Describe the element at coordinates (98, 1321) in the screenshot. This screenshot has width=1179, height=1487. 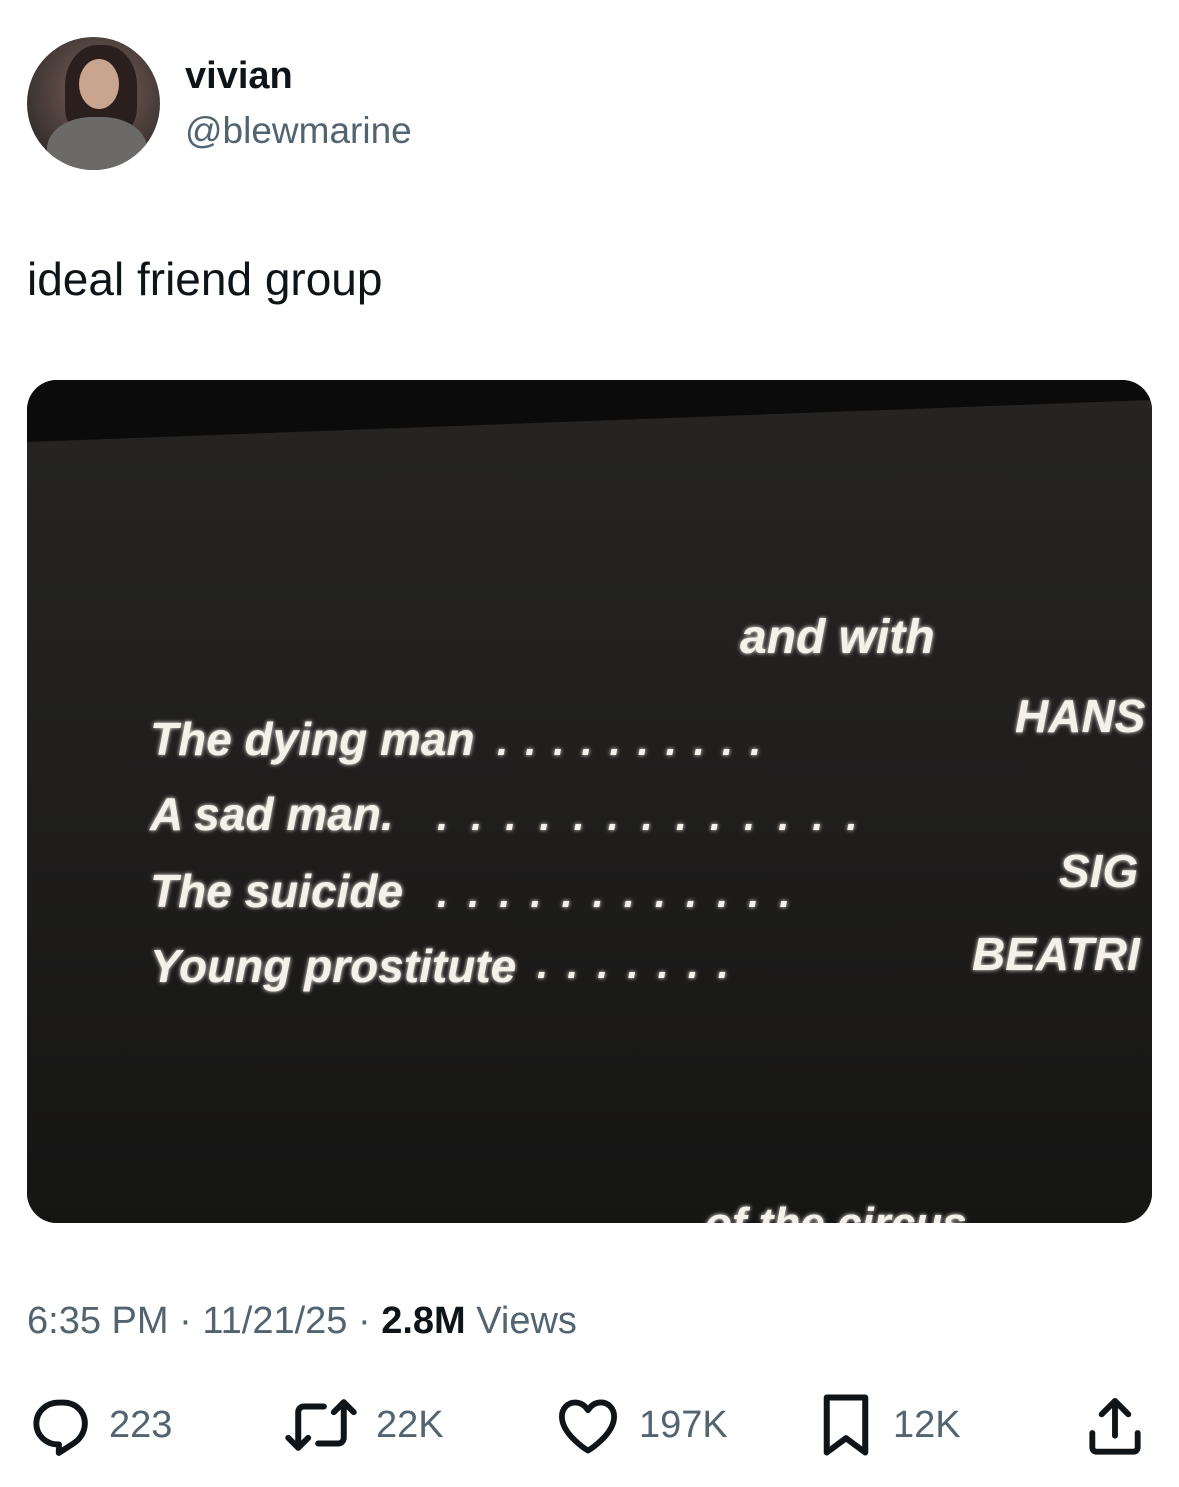
I see `tweet-time: 6:35 PM` at that location.